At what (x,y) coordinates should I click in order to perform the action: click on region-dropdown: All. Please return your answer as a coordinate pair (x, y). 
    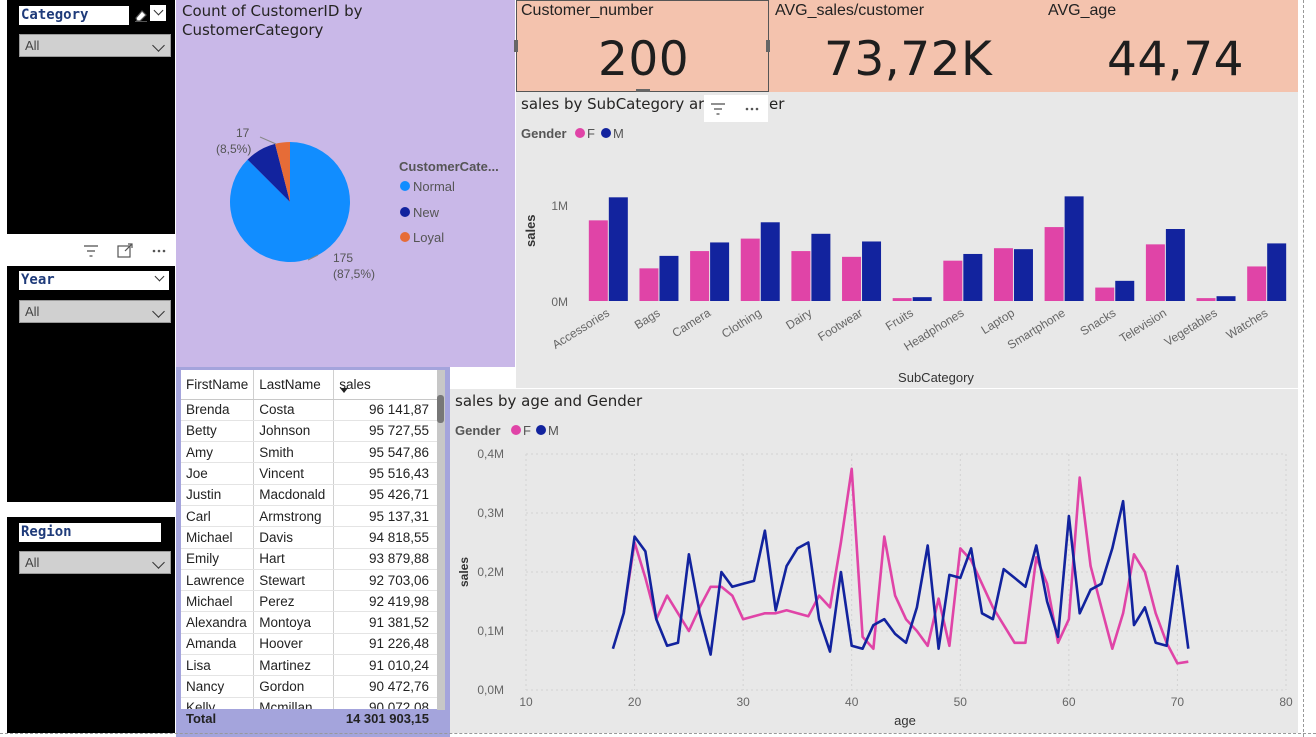
    Looking at the image, I should click on (95, 562).